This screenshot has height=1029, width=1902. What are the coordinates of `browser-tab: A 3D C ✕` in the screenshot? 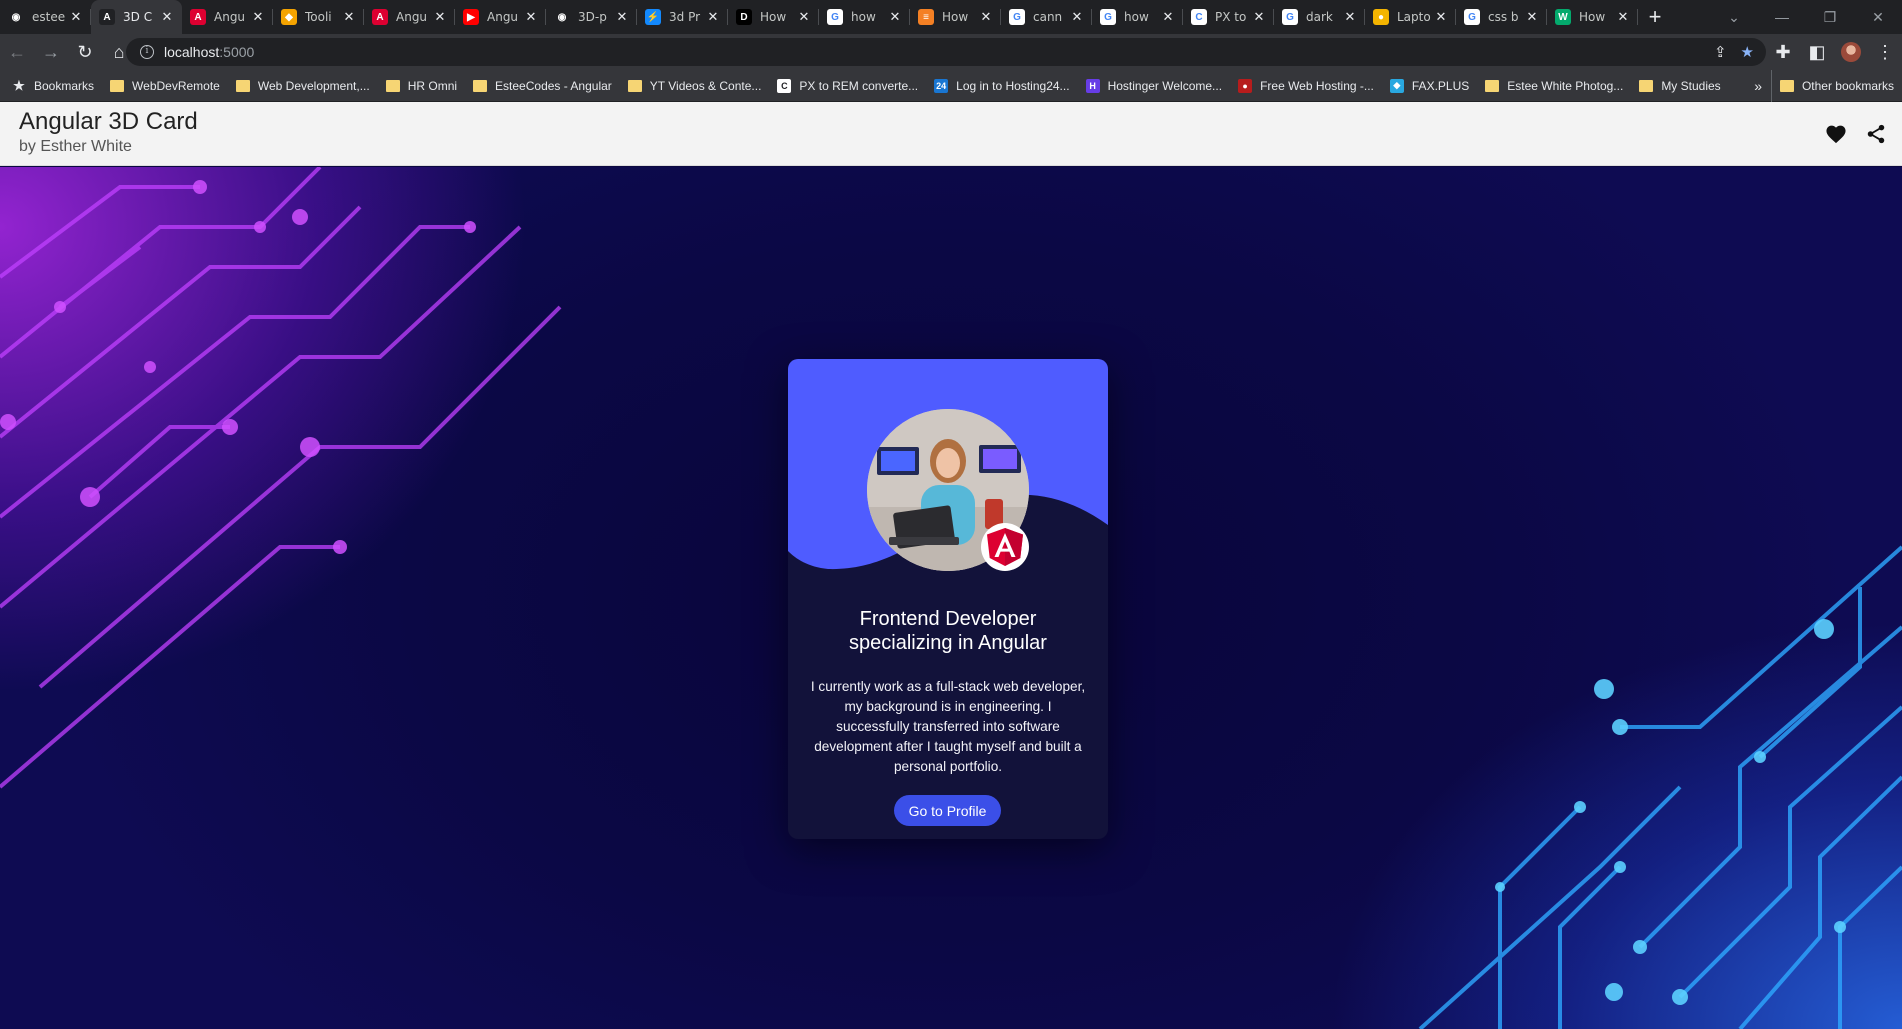 It's located at (136, 17).